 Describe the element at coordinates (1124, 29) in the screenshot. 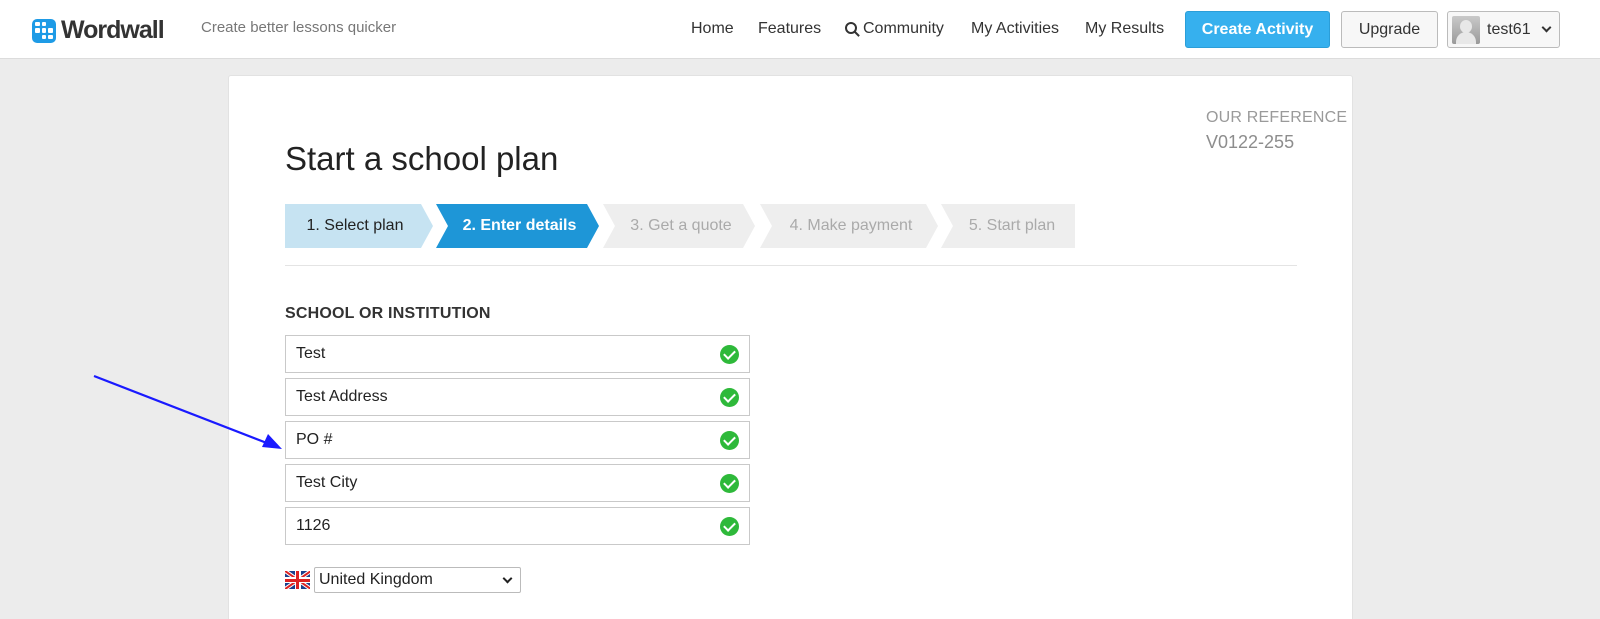

I see `nav-my-results-link: My Results` at that location.